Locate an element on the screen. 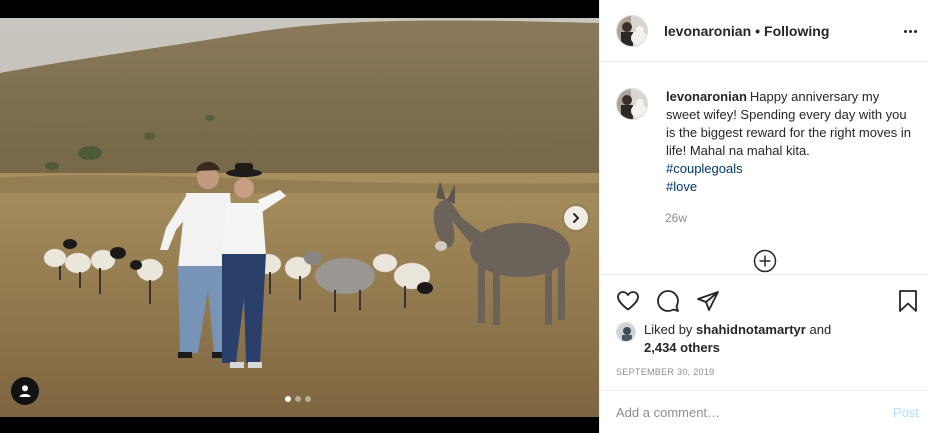 Image resolution: width=928 pixels, height=433 pixels. post-date: SEPTEMBER 30, 2019 is located at coordinates (665, 372).